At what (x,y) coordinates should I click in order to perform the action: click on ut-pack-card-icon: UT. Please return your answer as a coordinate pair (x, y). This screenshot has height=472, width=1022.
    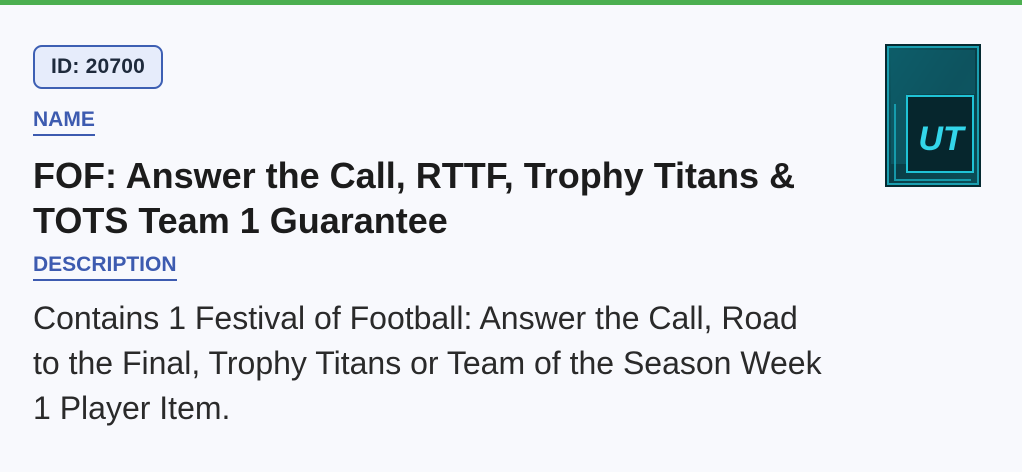
    Looking at the image, I should click on (933, 115).